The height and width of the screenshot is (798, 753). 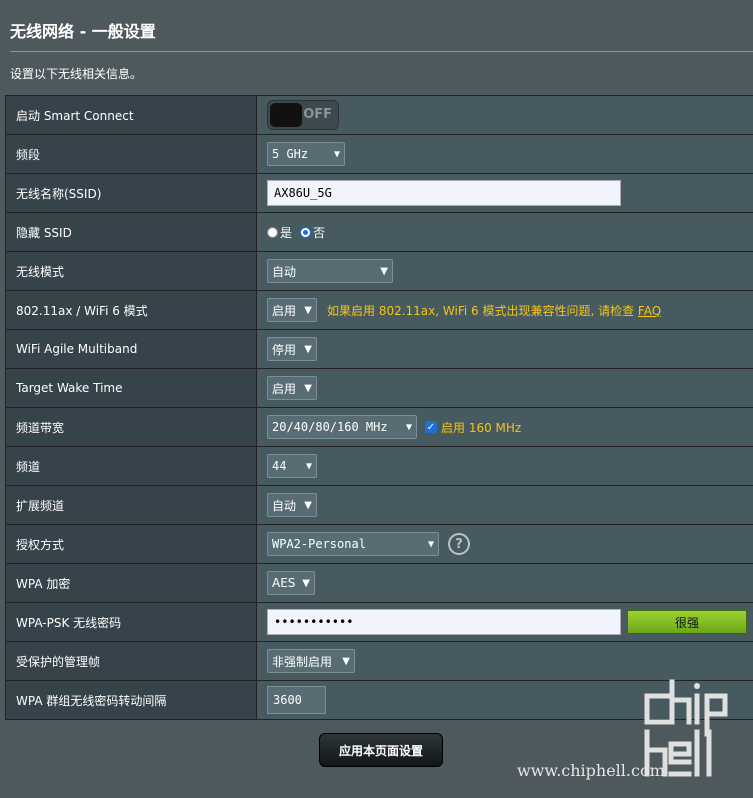 I want to click on row-auth-method: 授权方式 WPA2-Personal ▼ ?, so click(x=379, y=544).